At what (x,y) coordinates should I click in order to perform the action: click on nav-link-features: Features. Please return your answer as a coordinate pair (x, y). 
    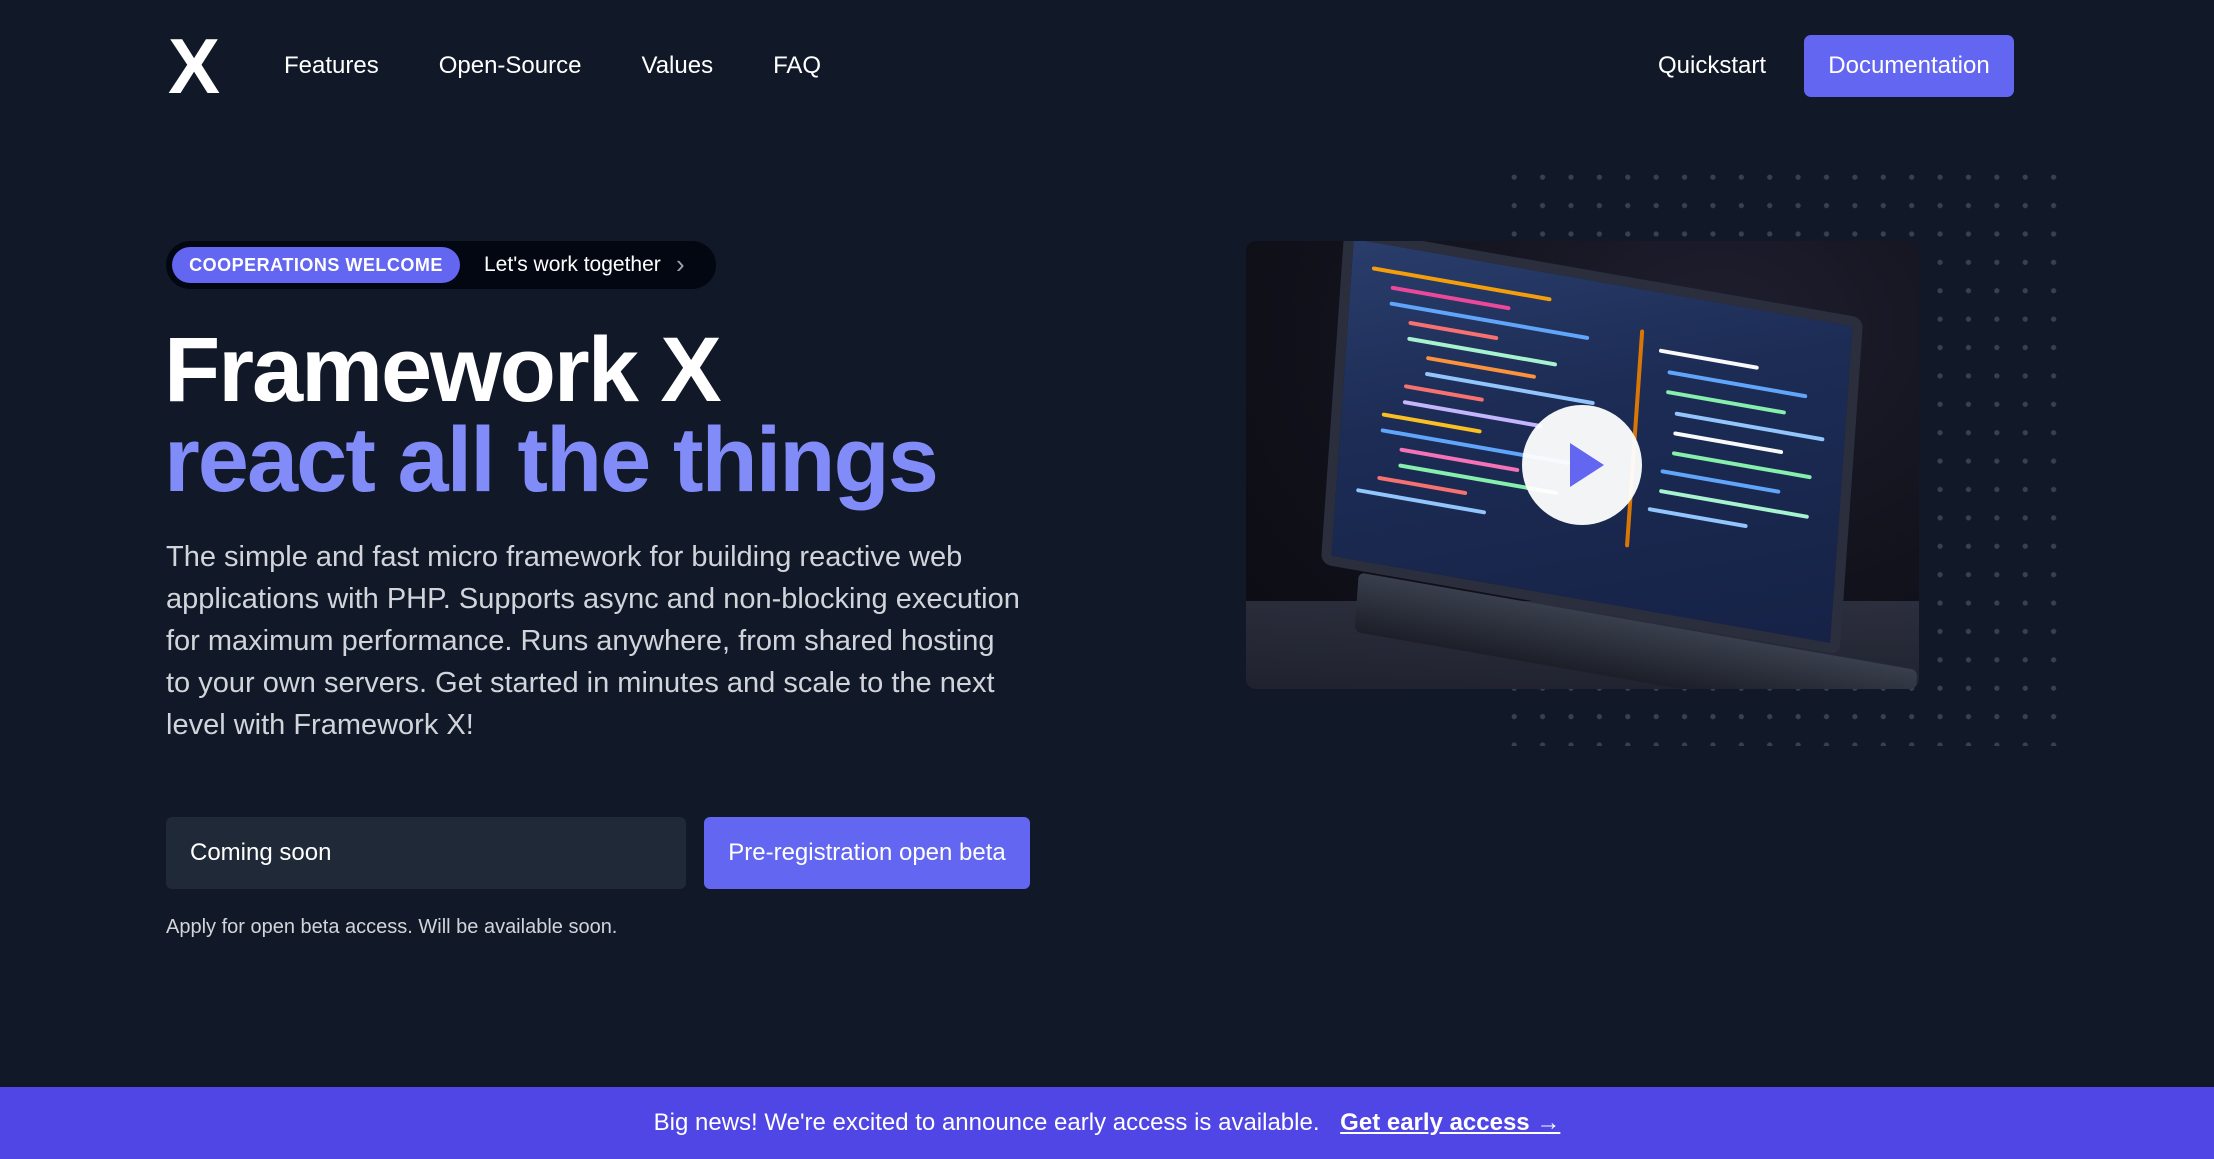
    Looking at the image, I should click on (331, 66).